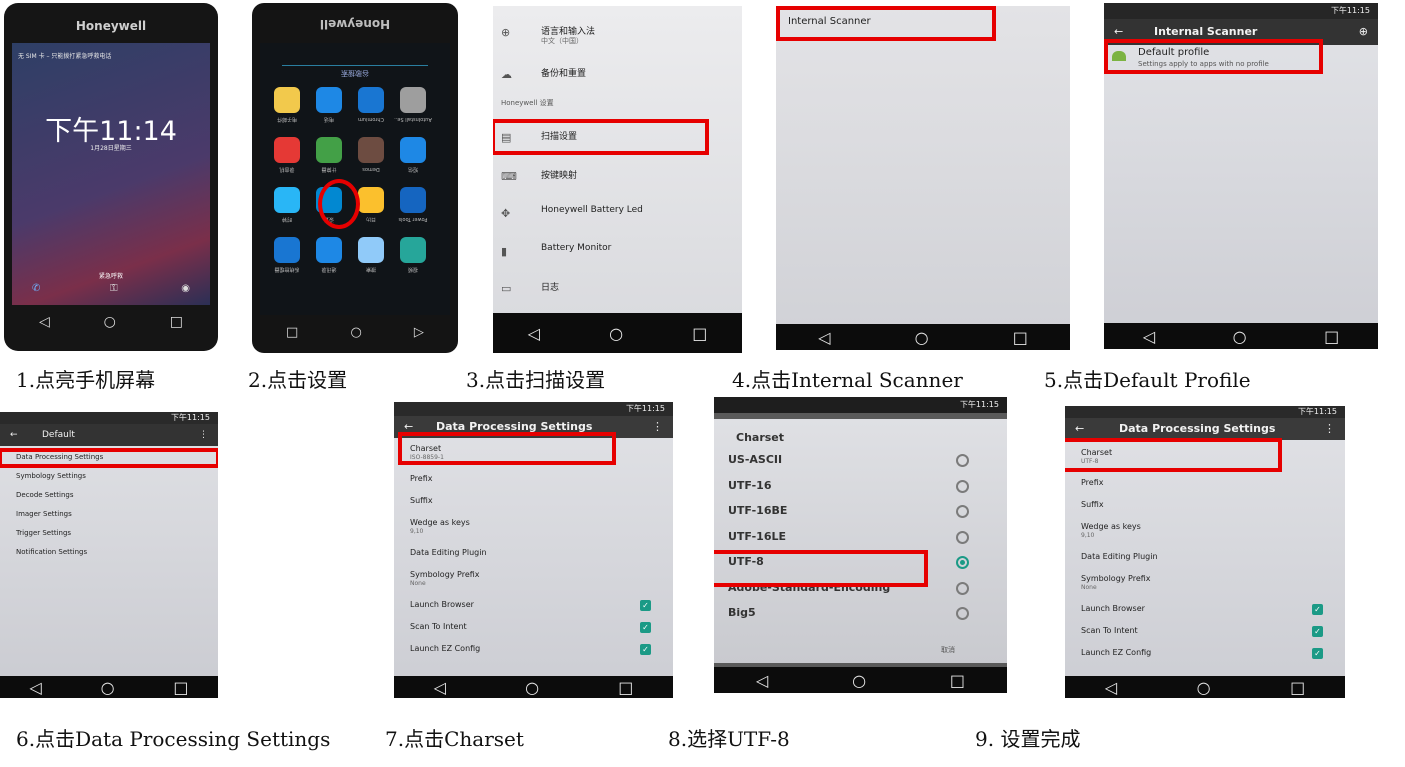  What do you see at coordinates (371, 150) in the screenshot?
I see `demos-icon` at bounding box center [371, 150].